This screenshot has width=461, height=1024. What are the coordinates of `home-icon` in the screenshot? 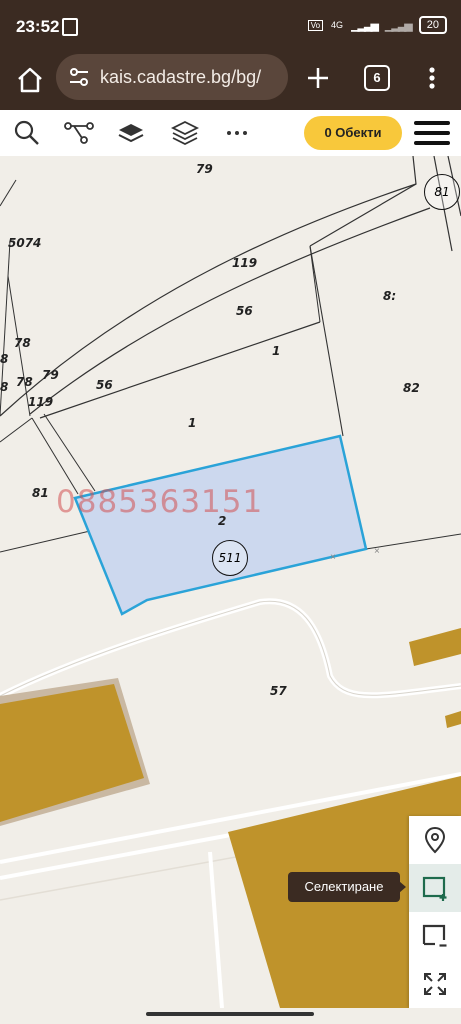 It's located at (30, 80).